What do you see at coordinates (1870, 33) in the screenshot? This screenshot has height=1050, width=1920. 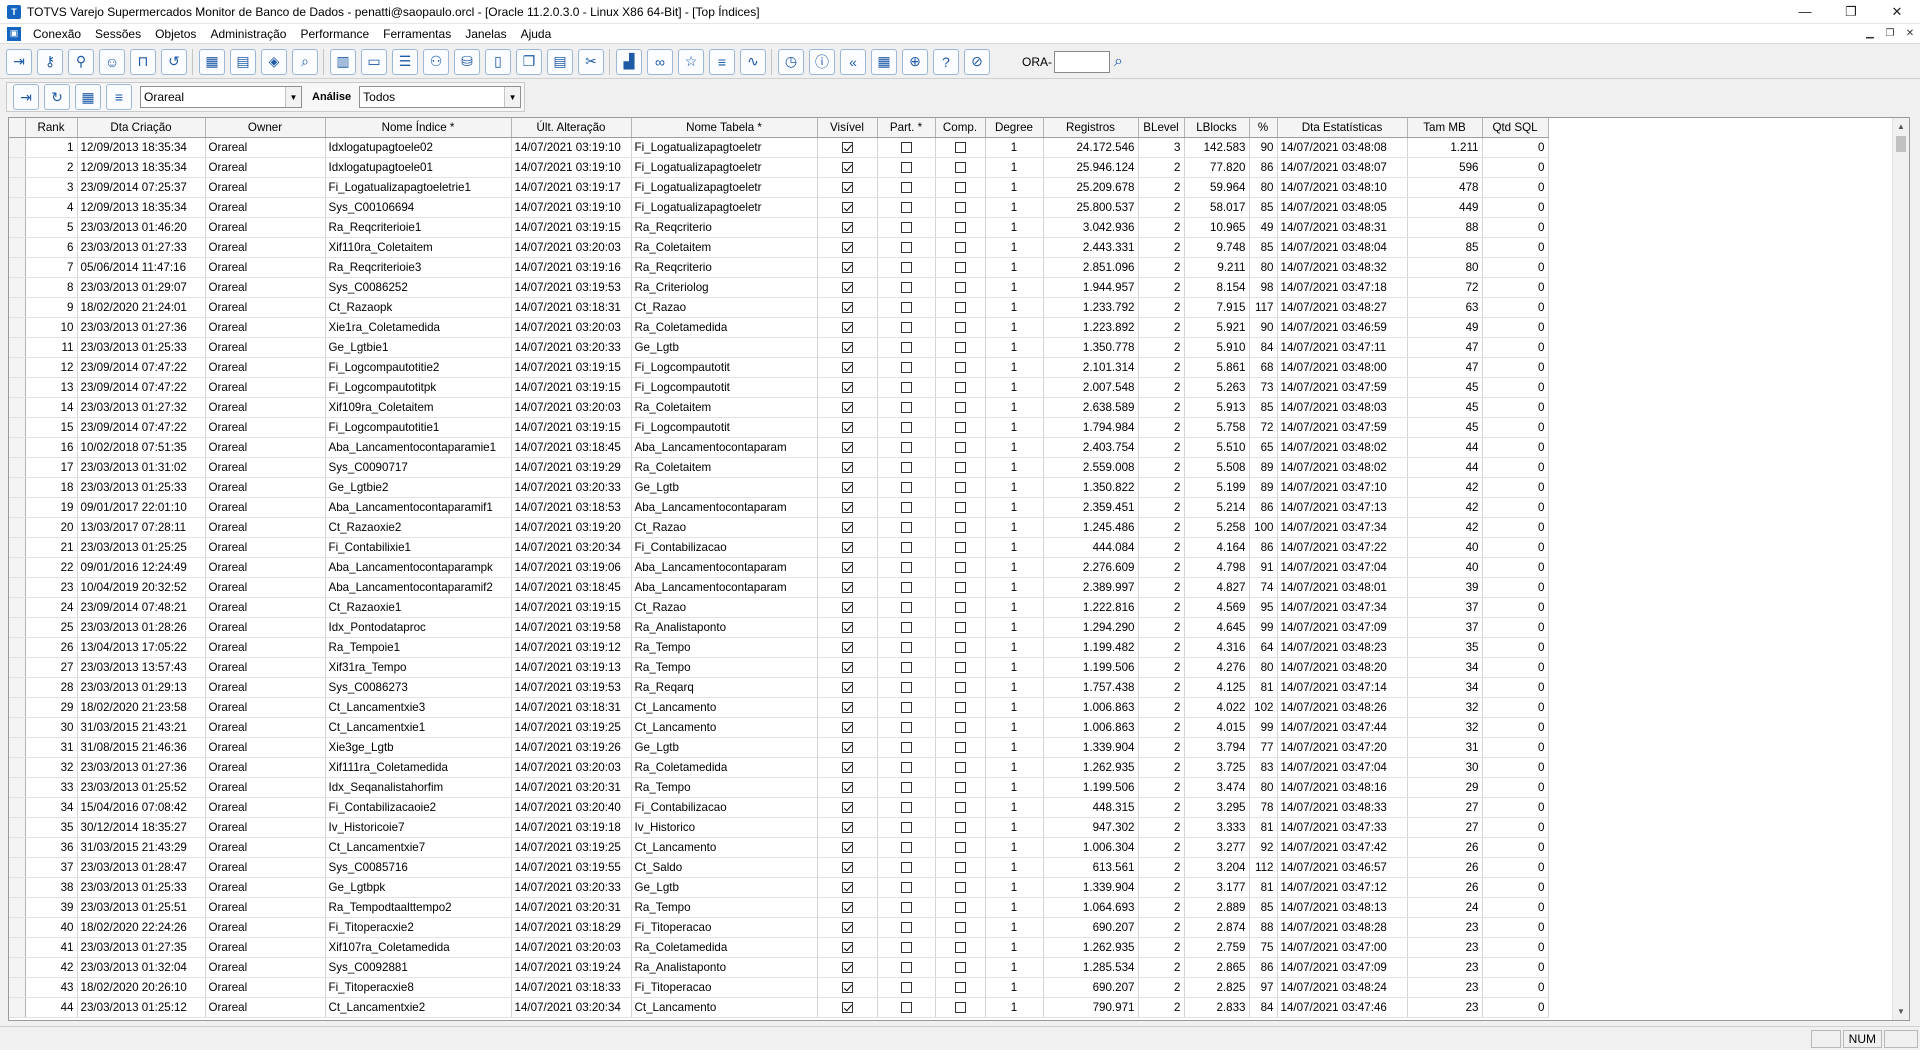 I see `mdi-minimize-icon: ▁` at bounding box center [1870, 33].